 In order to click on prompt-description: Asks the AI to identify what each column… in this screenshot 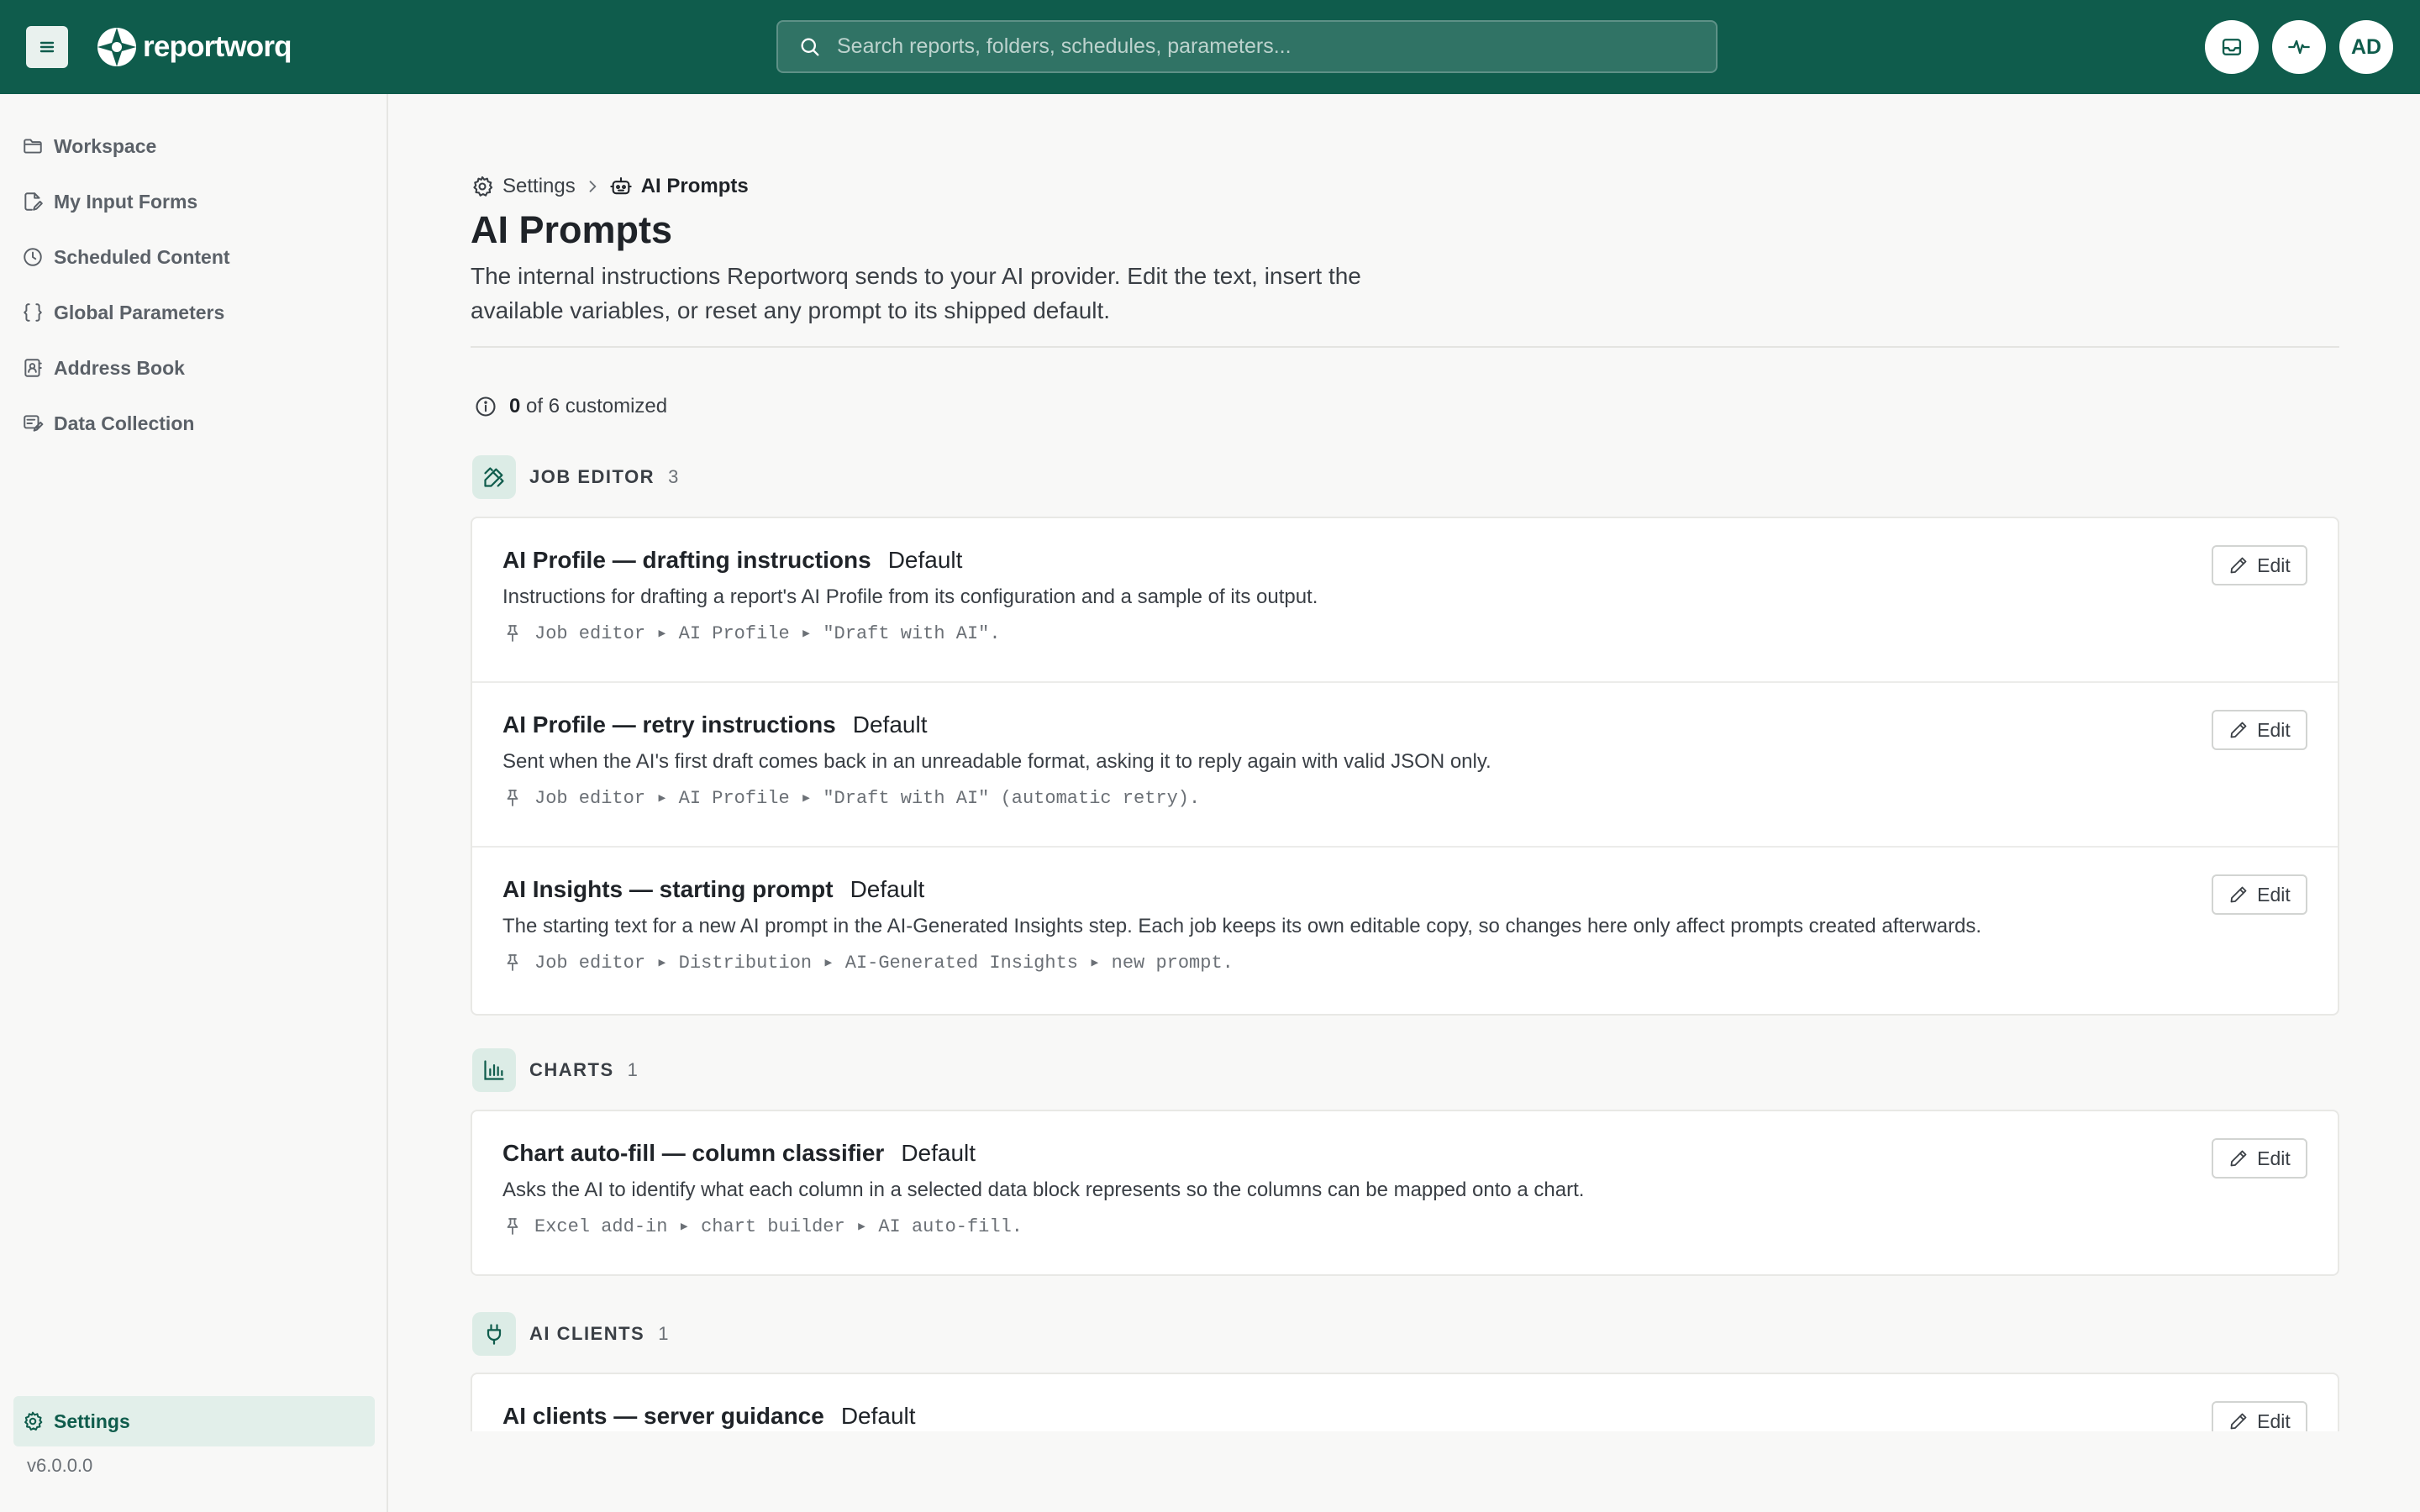, I will do `click(1043, 1190)`.